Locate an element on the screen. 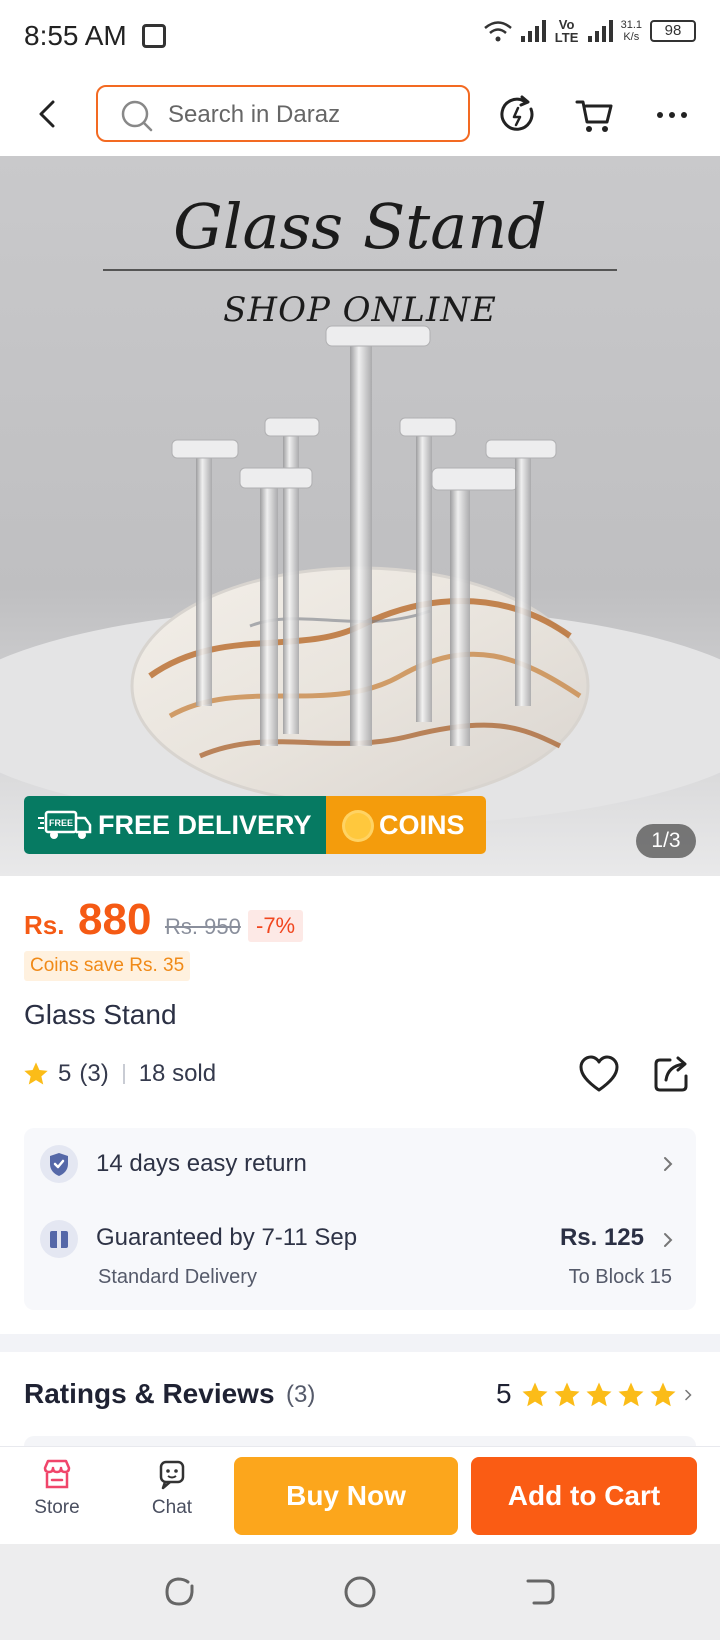 This screenshot has height=1640, width=720. delivery-truck-icon: FREE is located at coordinates (65, 824).